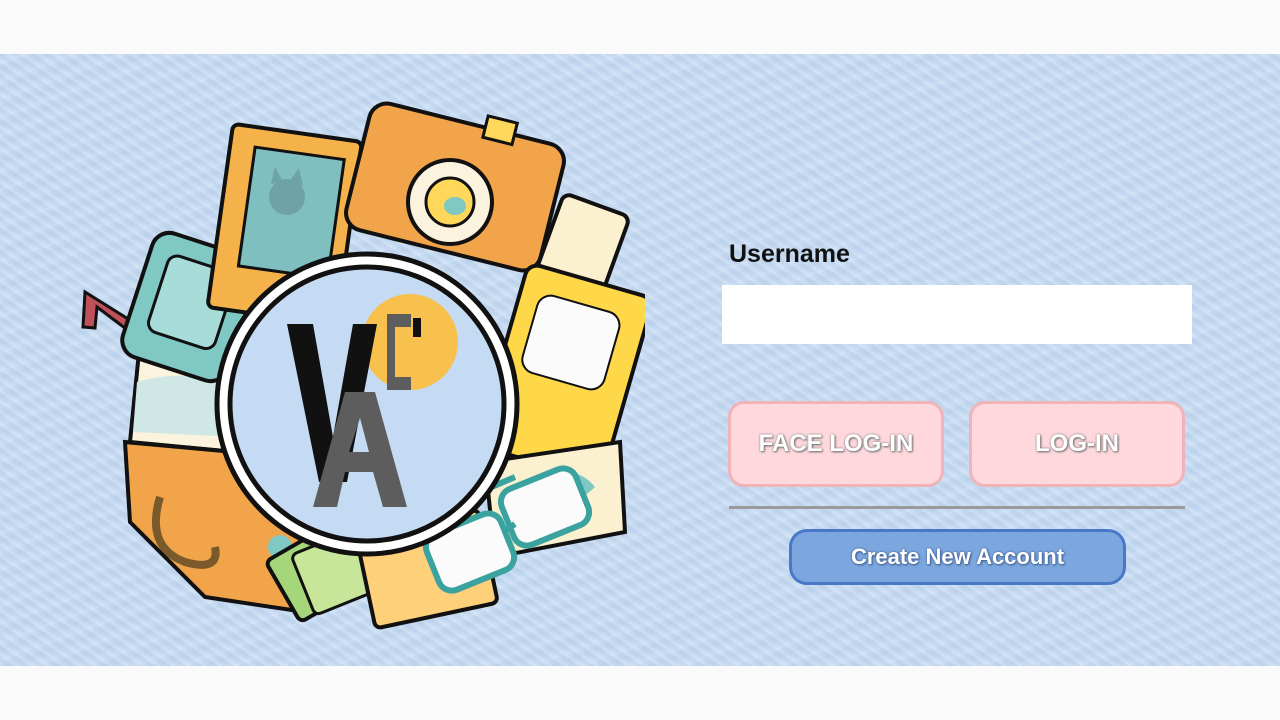 The width and height of the screenshot is (1280, 720). I want to click on login-button: LOG-IN, so click(1077, 444).